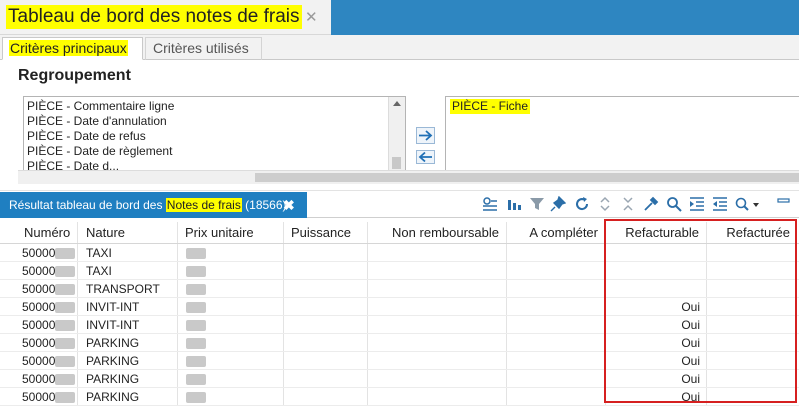 The image size is (799, 406). Describe the element at coordinates (552, 233) in the screenshot. I see `header-a-completer: A compléter` at that location.